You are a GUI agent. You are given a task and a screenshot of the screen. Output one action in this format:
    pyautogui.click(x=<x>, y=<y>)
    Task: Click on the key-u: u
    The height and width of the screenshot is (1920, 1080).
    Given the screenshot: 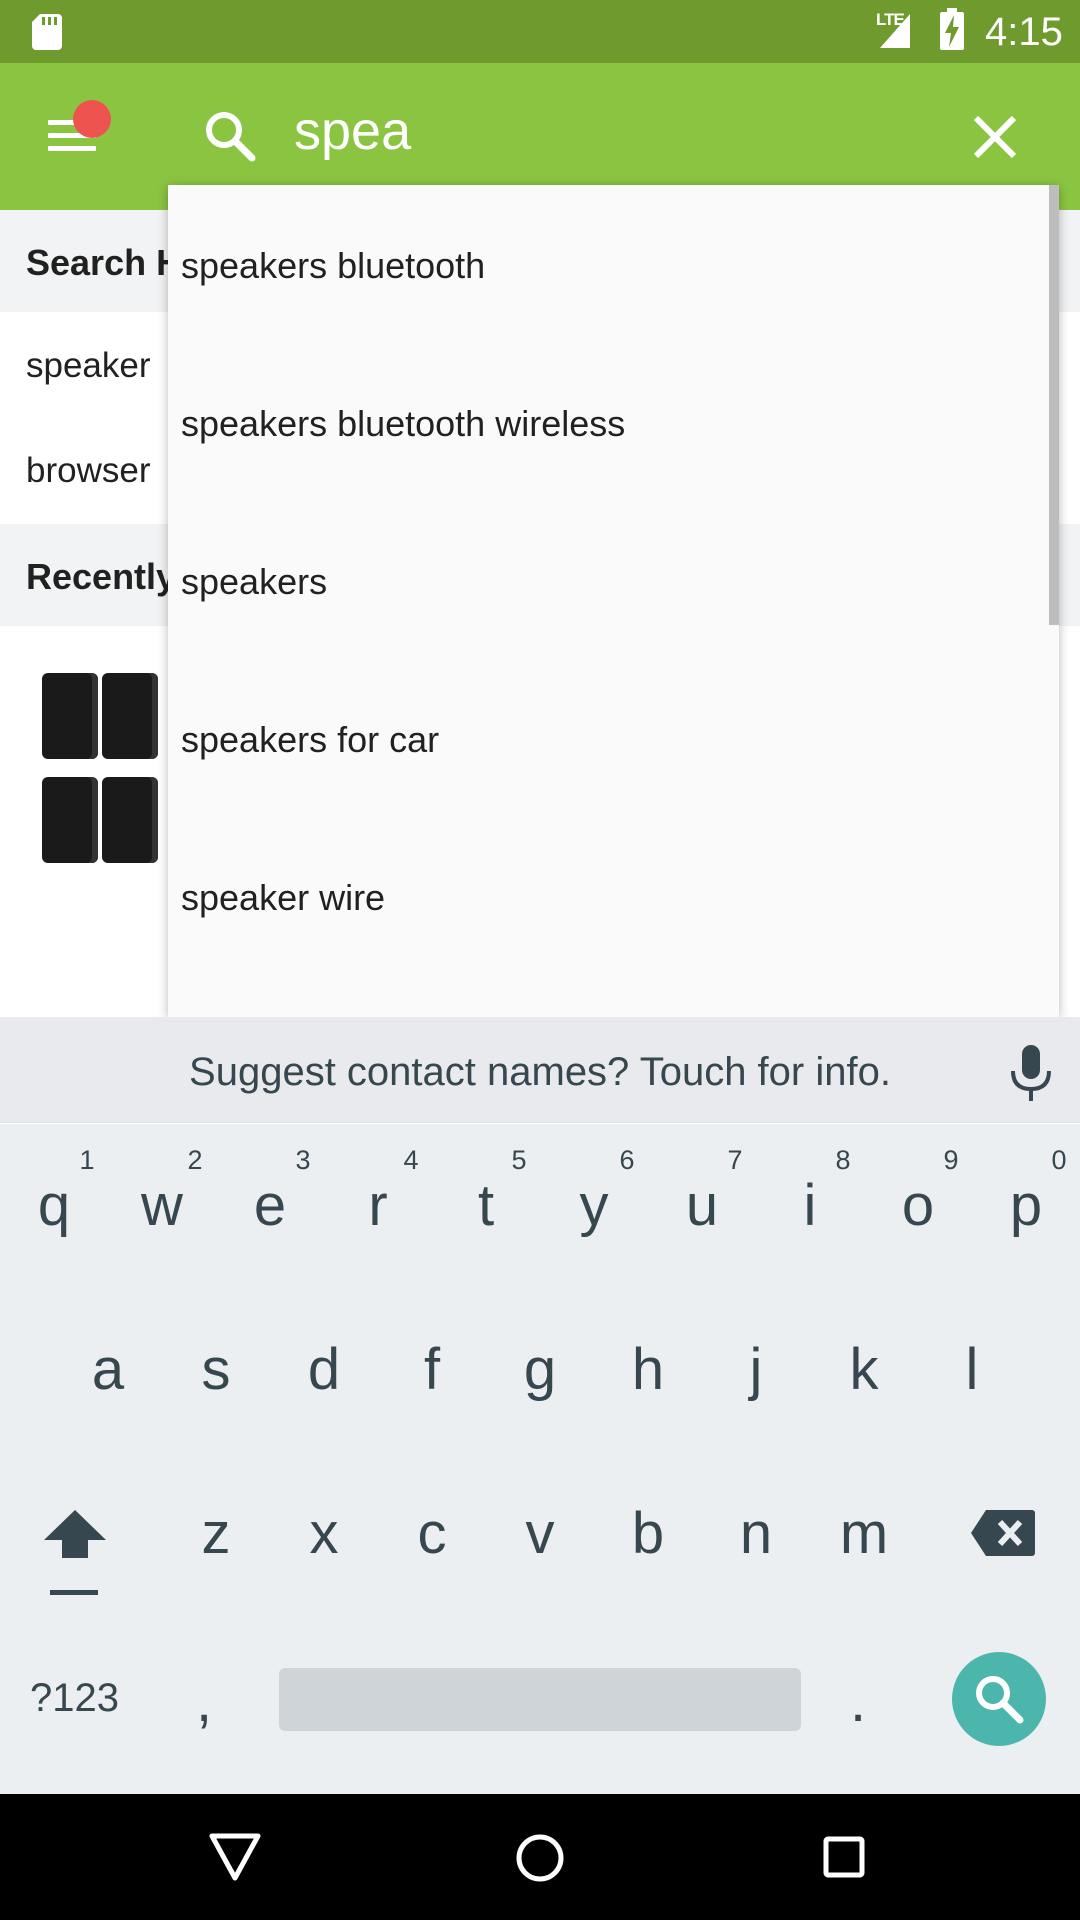 What is the action you would take?
    pyautogui.click(x=702, y=1205)
    